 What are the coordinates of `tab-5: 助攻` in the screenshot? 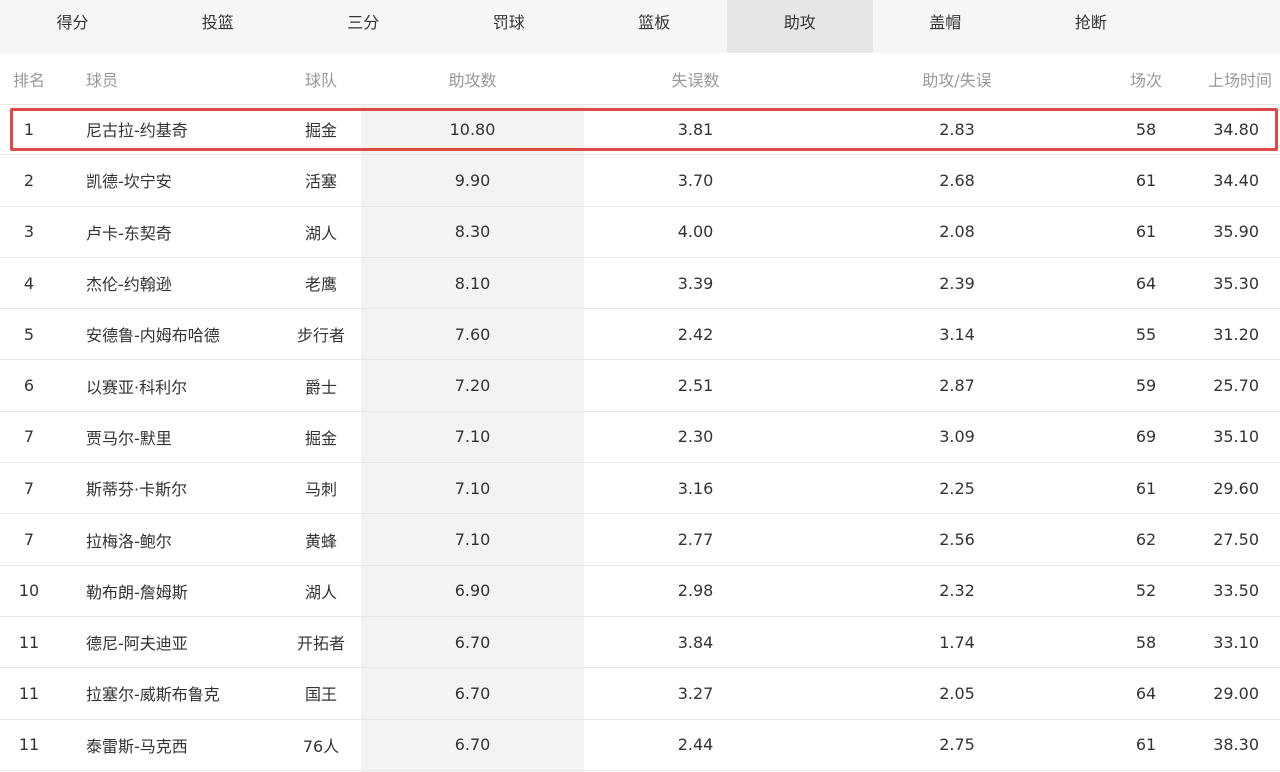 It's located at (800, 26).